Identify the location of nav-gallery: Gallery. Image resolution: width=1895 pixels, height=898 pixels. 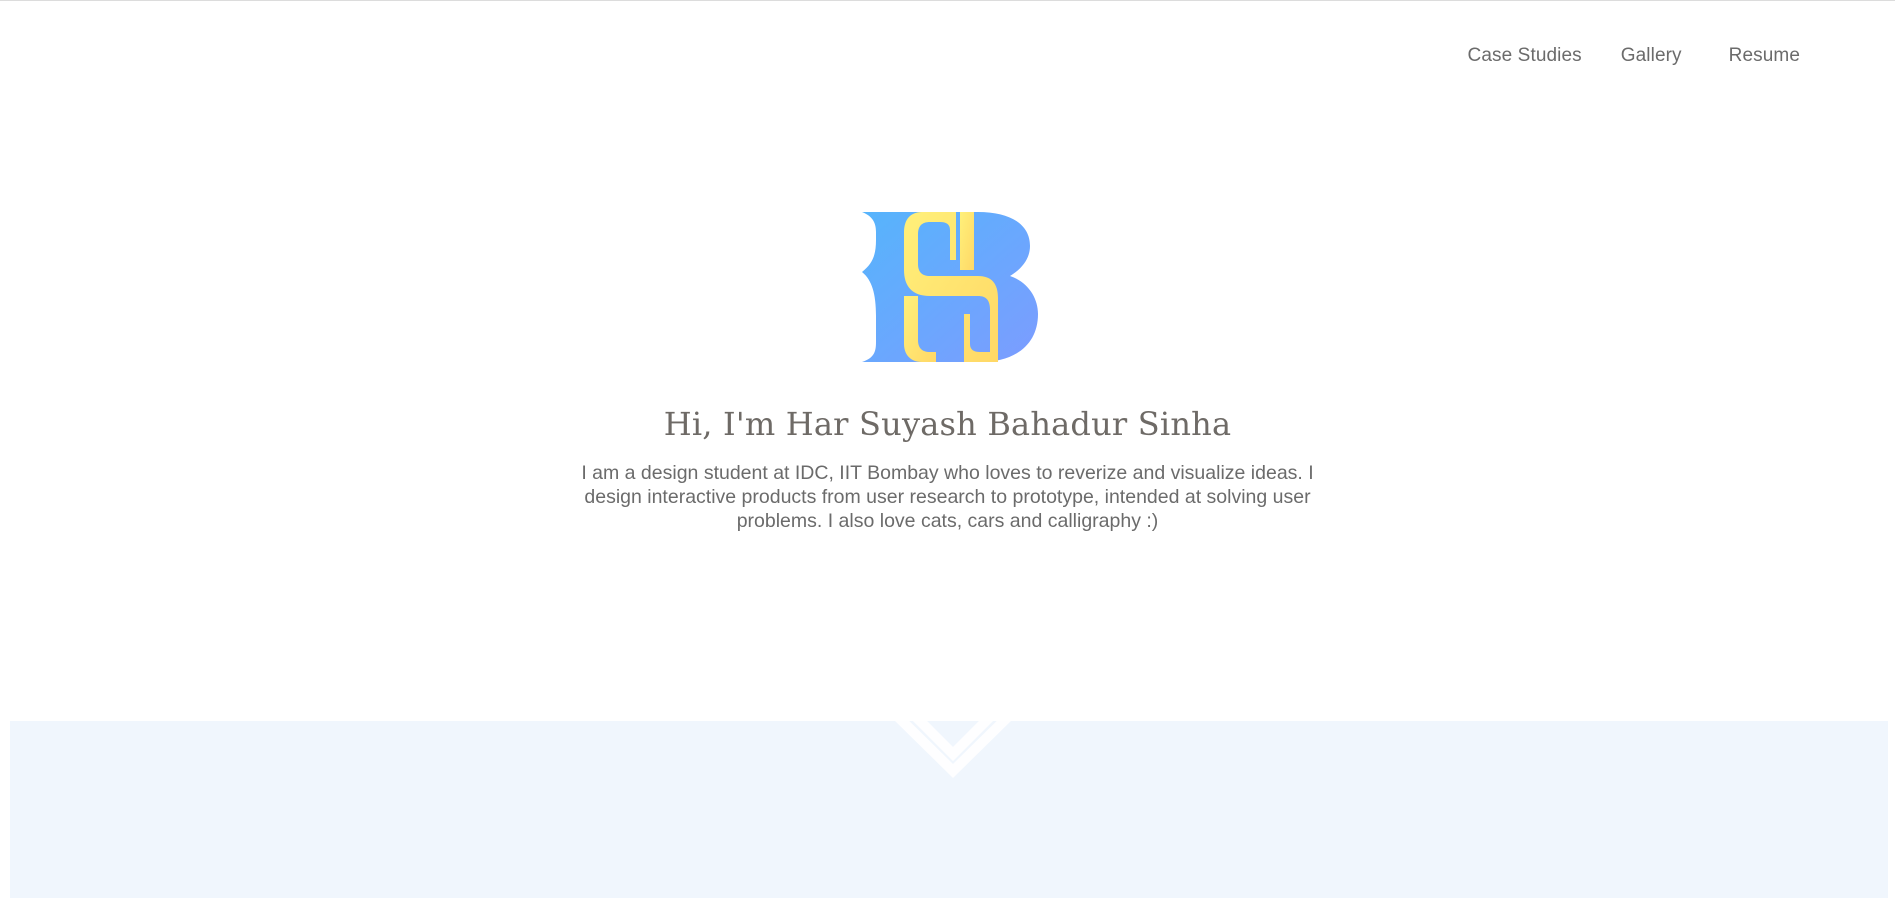
(1651, 56).